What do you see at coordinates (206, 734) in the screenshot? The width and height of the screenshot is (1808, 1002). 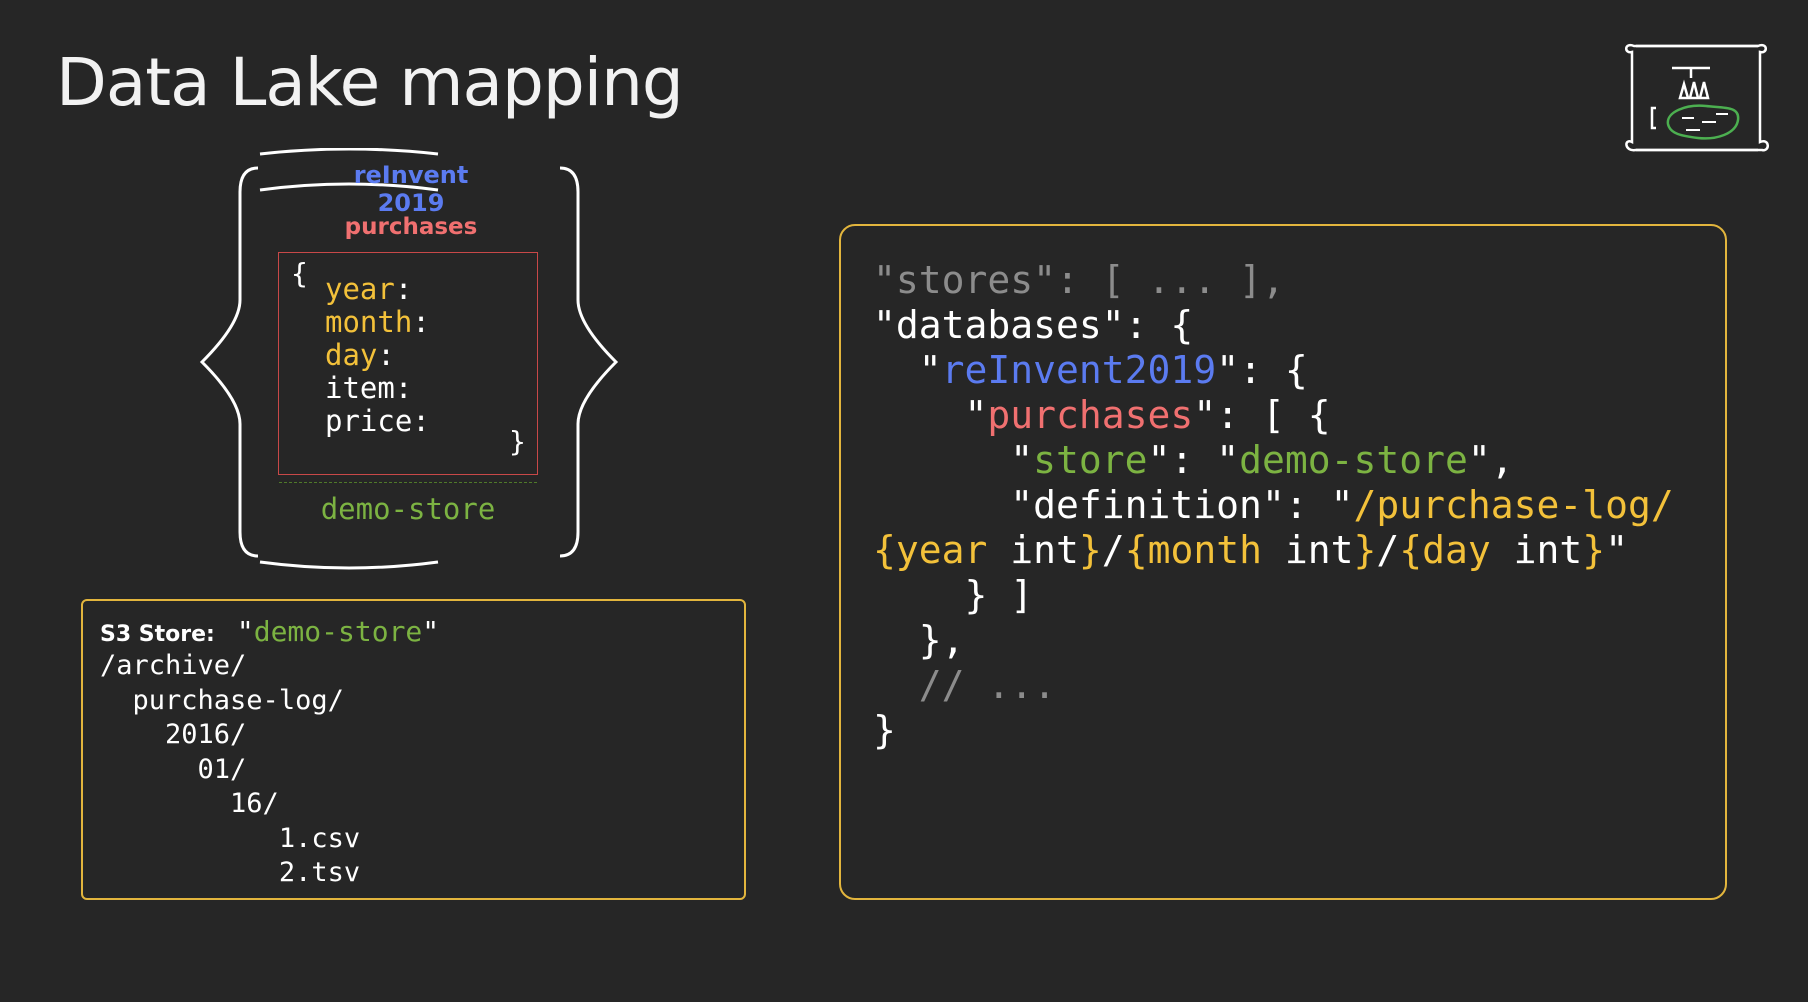 I see `s3-tree-line: 2016/` at bounding box center [206, 734].